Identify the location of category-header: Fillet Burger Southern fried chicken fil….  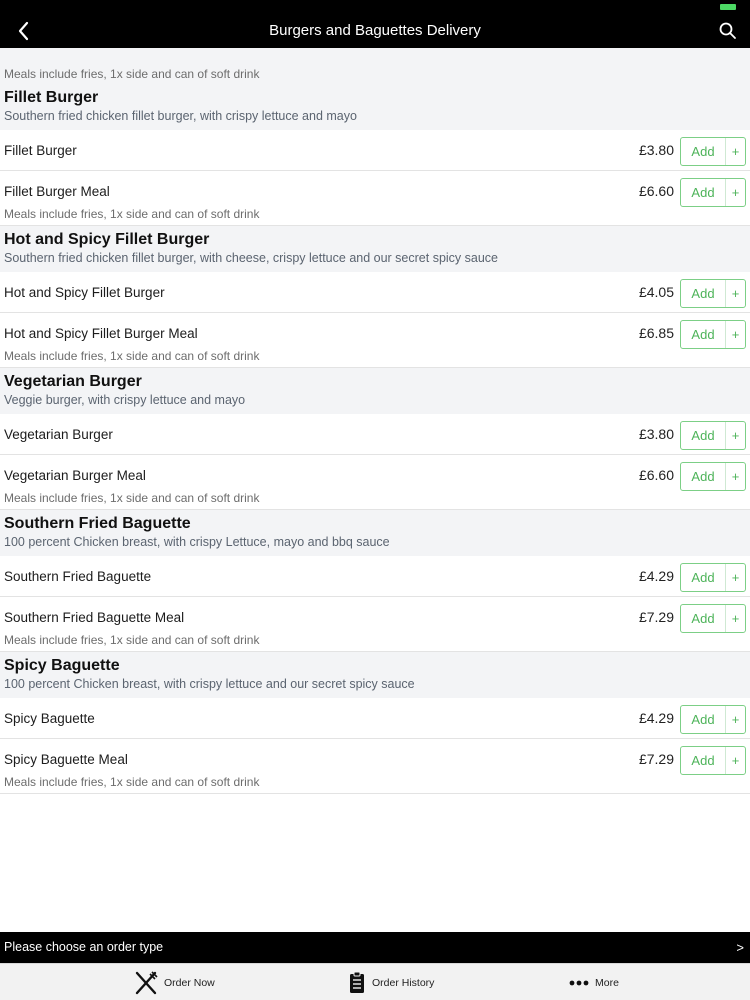
(375, 107).